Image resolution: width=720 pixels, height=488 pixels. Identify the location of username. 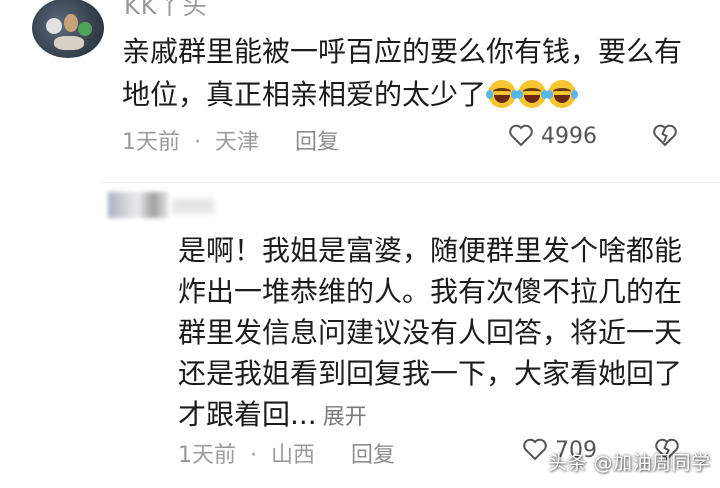
(193, 206).